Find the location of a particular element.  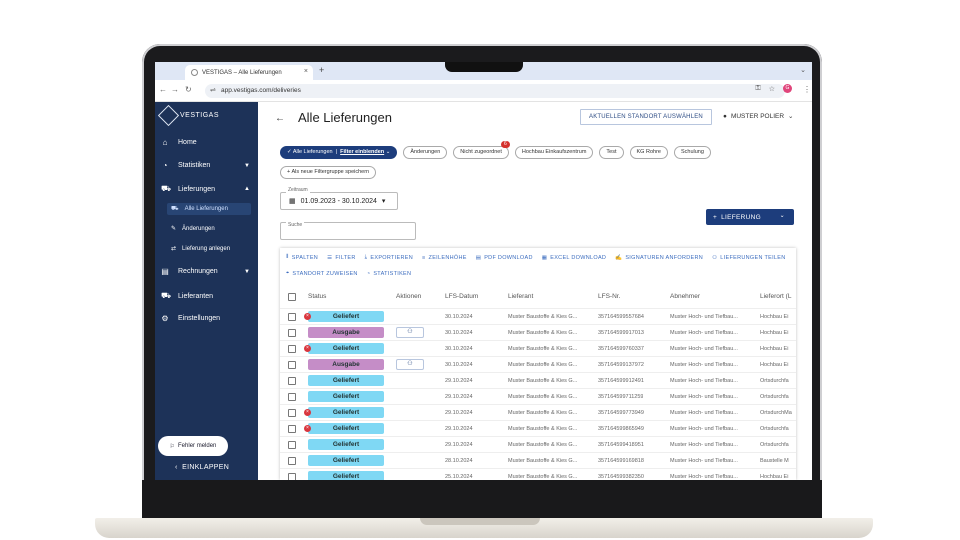

laptop-chin is located at coordinates (482, 499).